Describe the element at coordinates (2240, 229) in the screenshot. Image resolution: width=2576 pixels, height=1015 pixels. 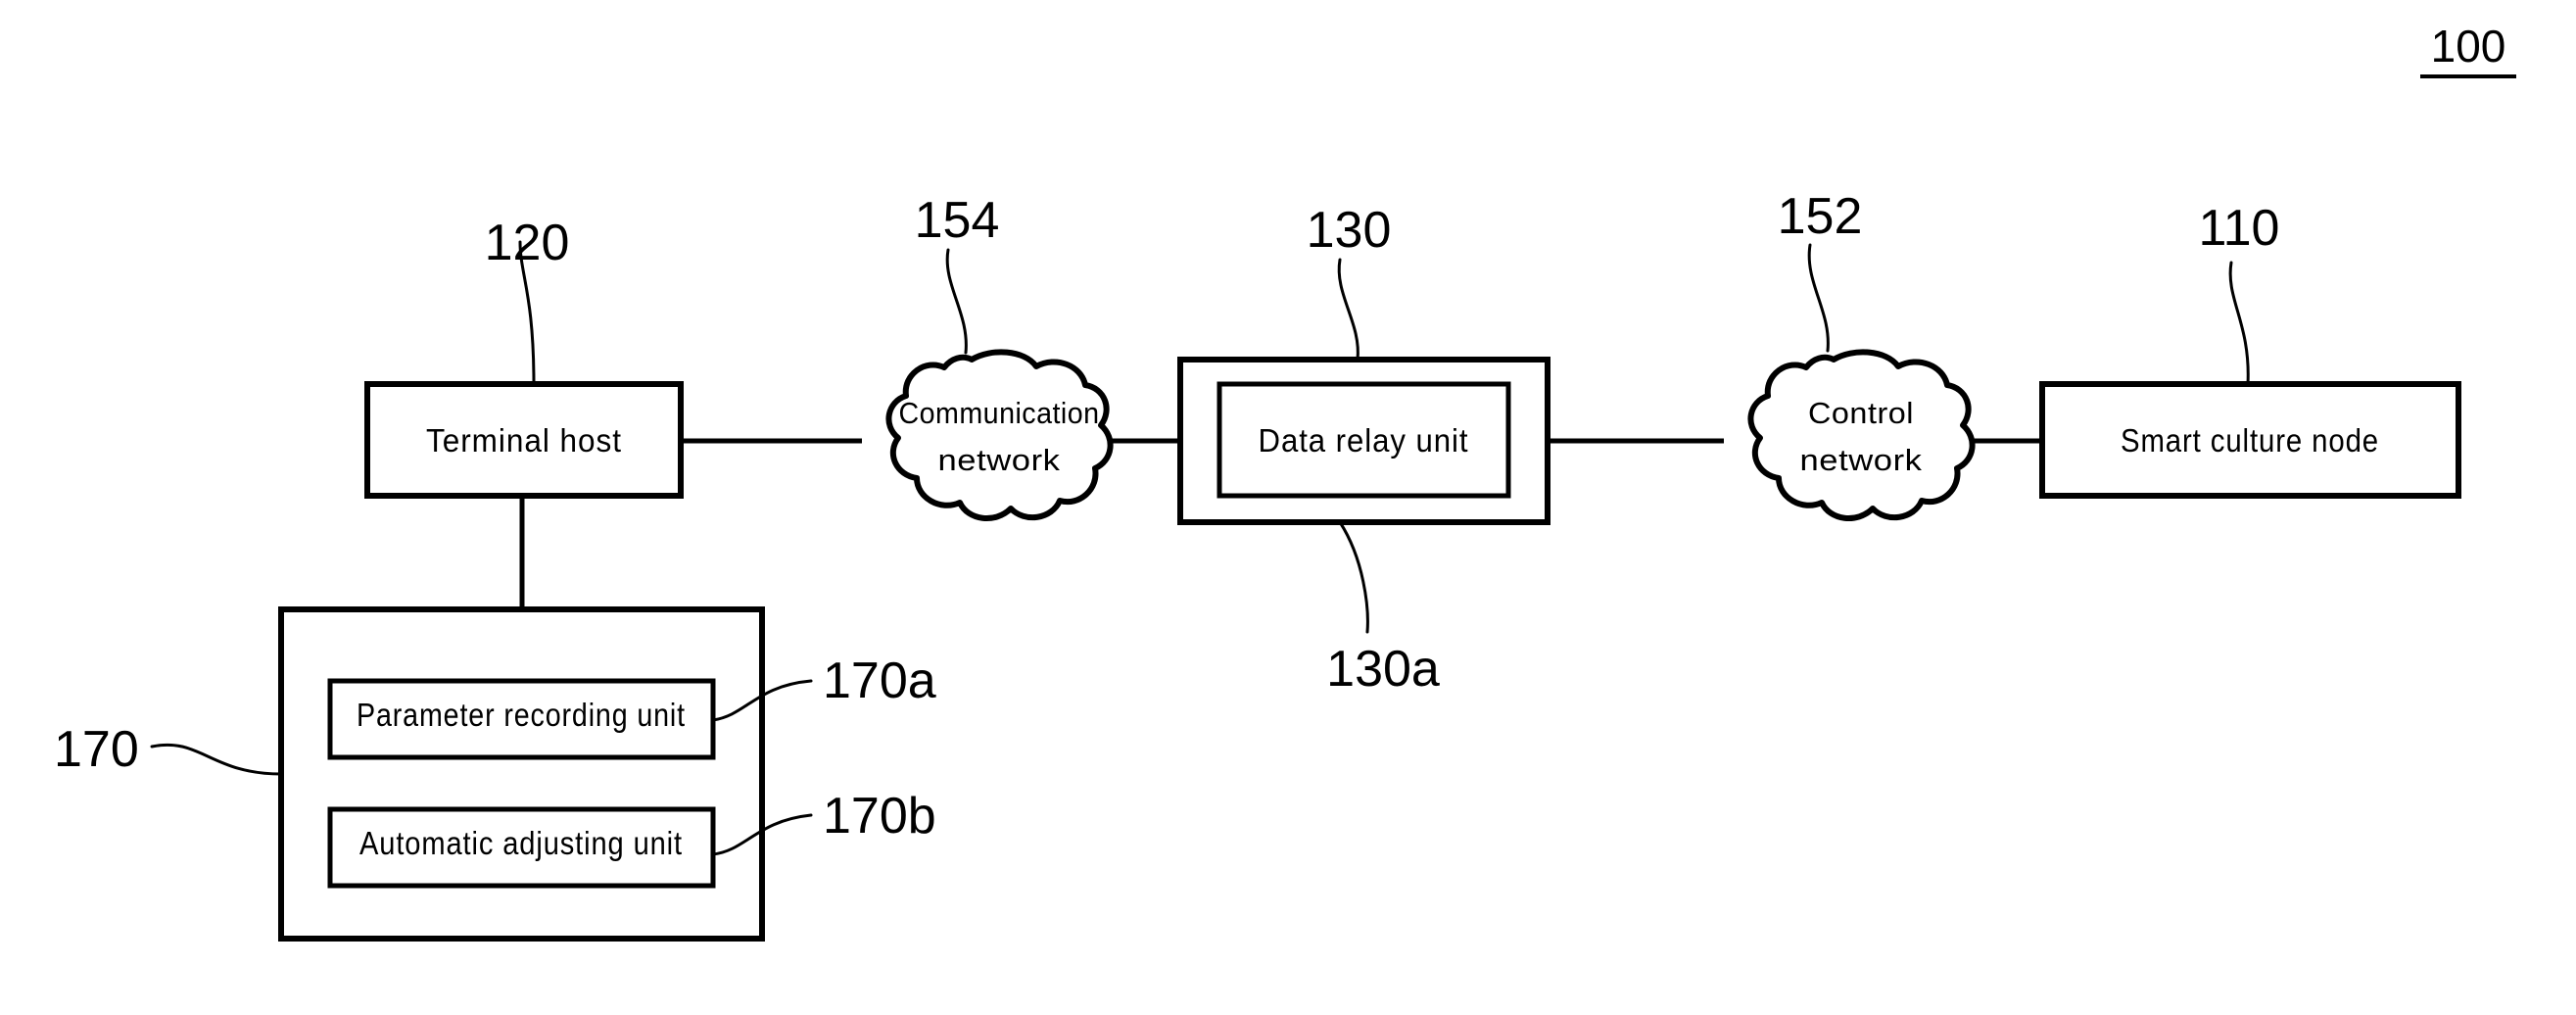
I see `ref-number-110: 110` at that location.